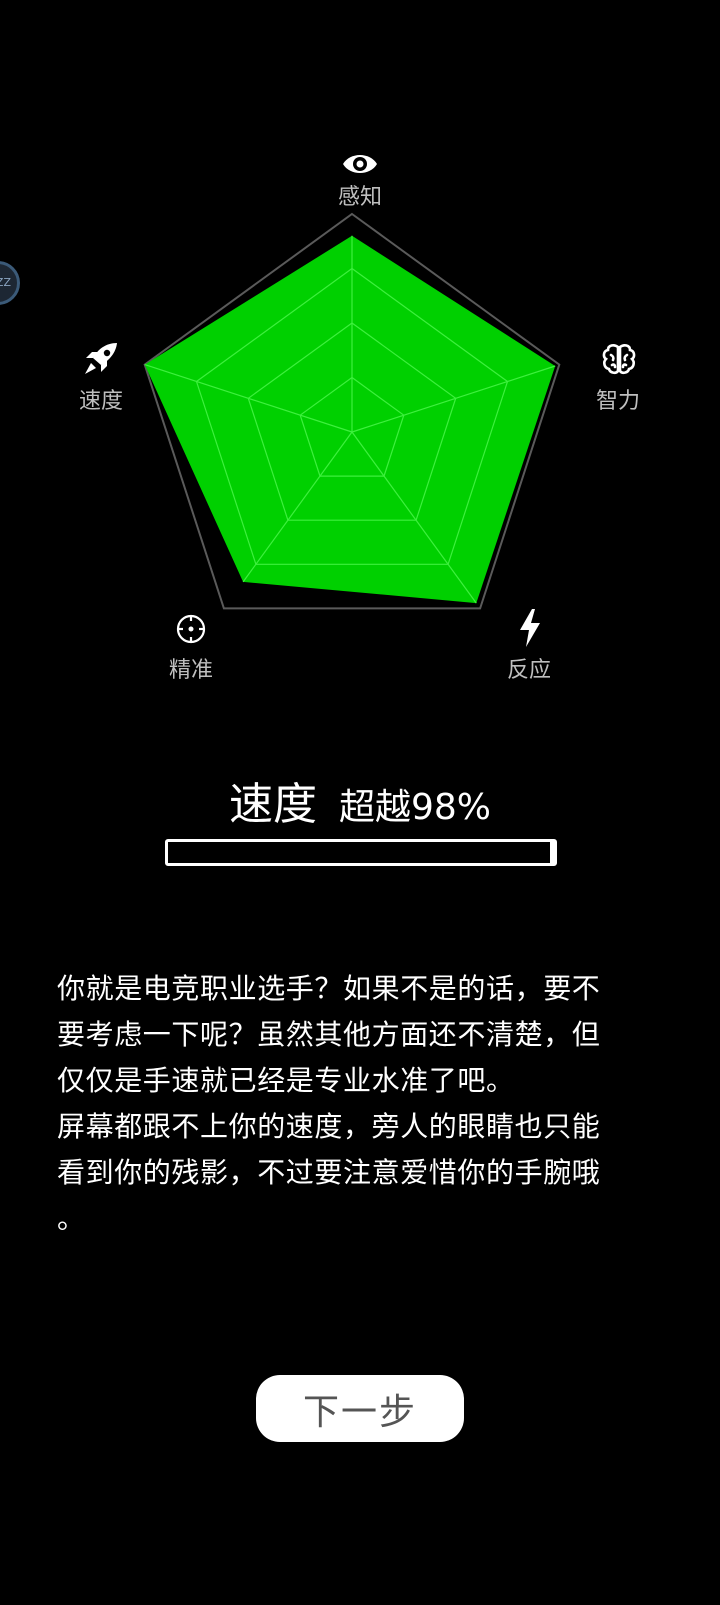  What do you see at coordinates (617, 401) in the screenshot?
I see `axis-label-intelligence: 智力` at bounding box center [617, 401].